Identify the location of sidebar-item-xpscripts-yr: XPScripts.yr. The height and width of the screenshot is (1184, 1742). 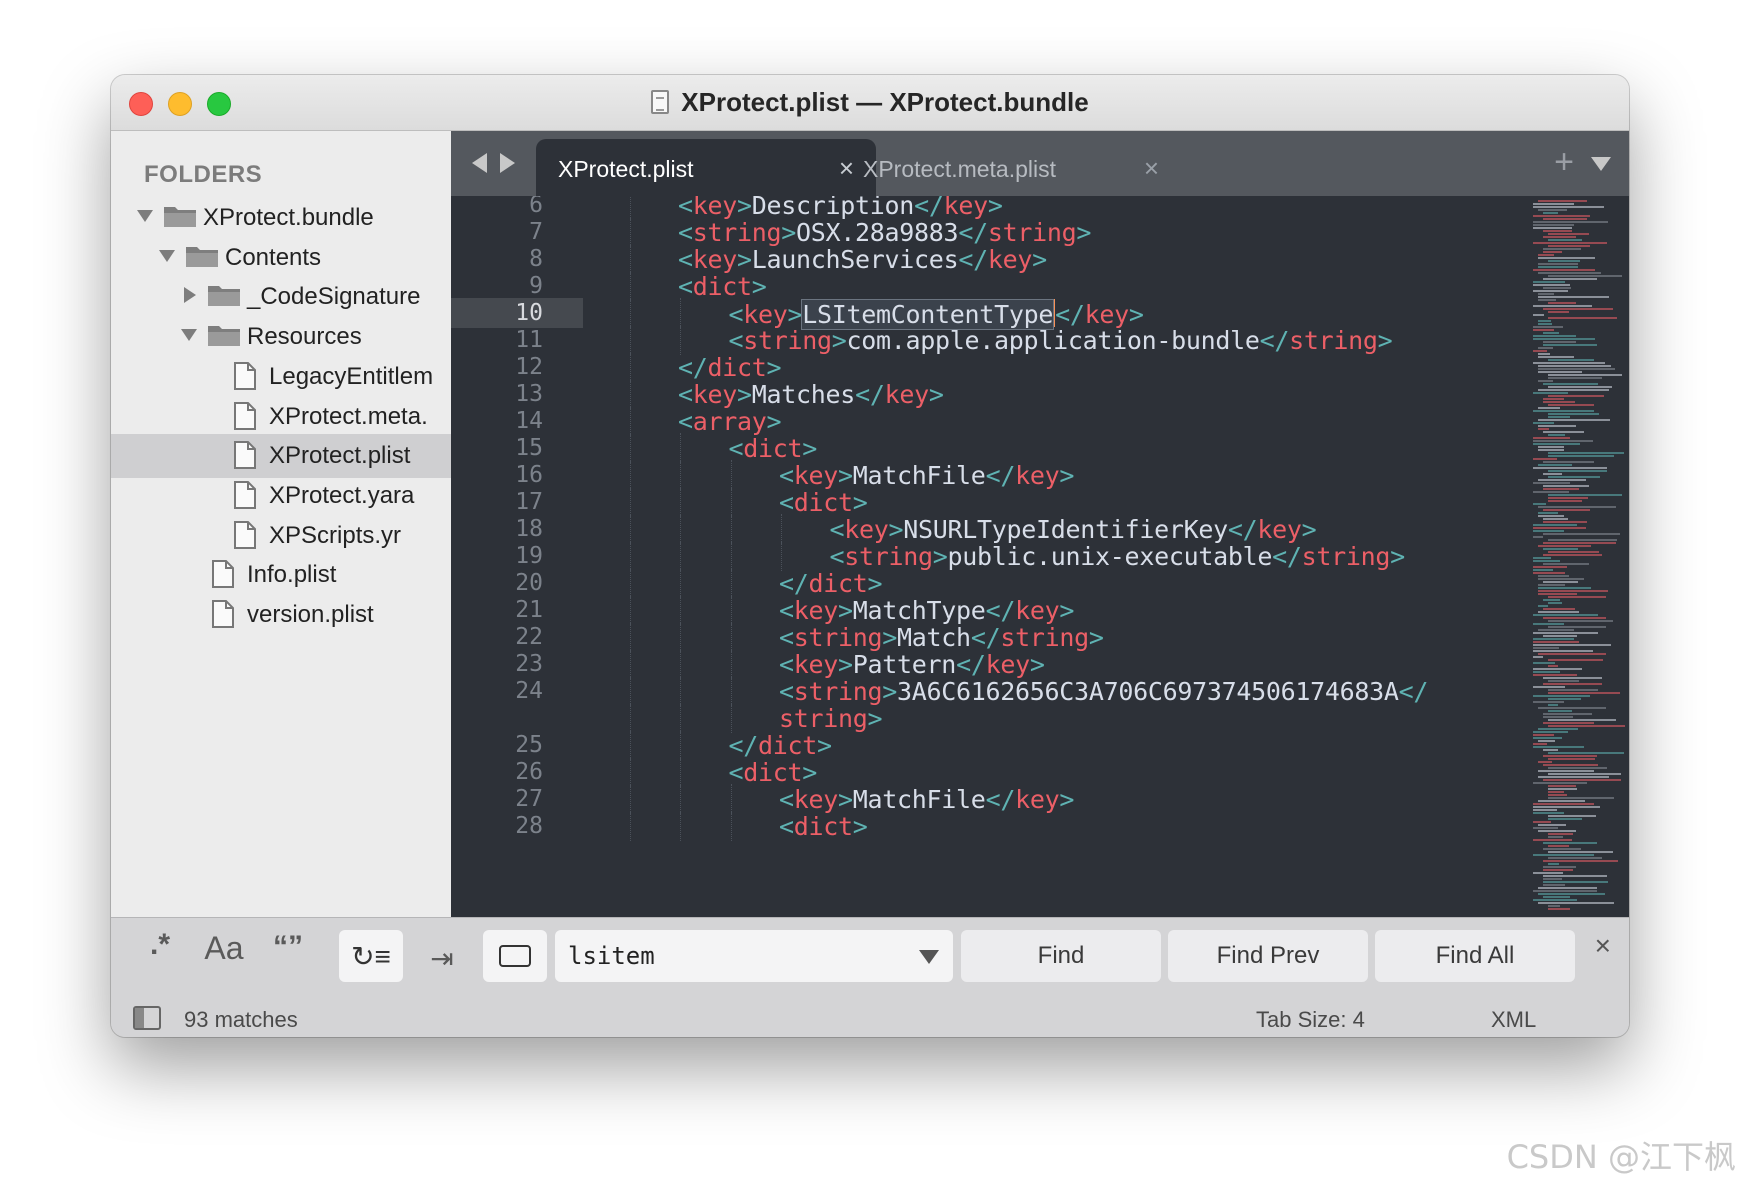
(281, 536).